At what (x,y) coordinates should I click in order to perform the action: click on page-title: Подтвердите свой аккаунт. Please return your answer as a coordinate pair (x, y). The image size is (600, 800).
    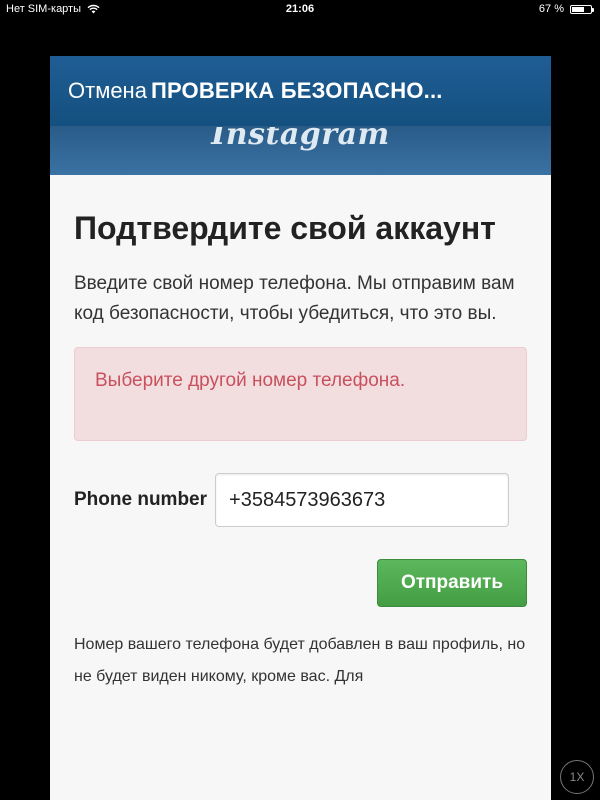
    Looking at the image, I should click on (285, 228).